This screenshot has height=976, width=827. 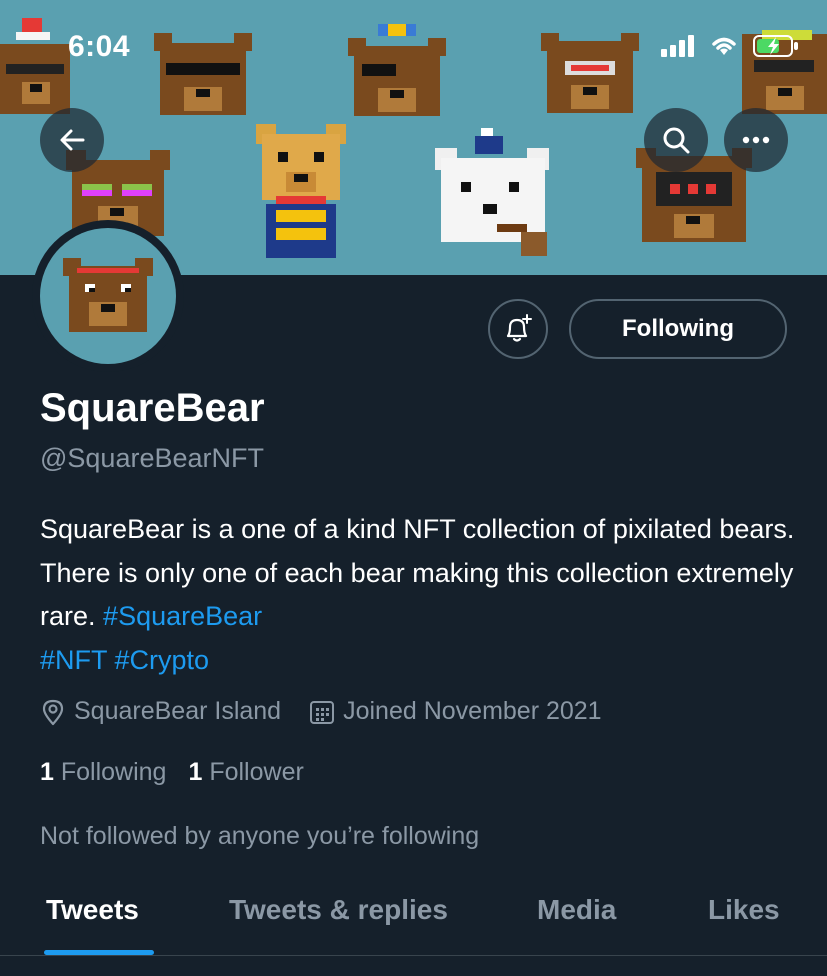 What do you see at coordinates (301, 191) in the screenshot?
I see `bear-gold-medal-image` at bounding box center [301, 191].